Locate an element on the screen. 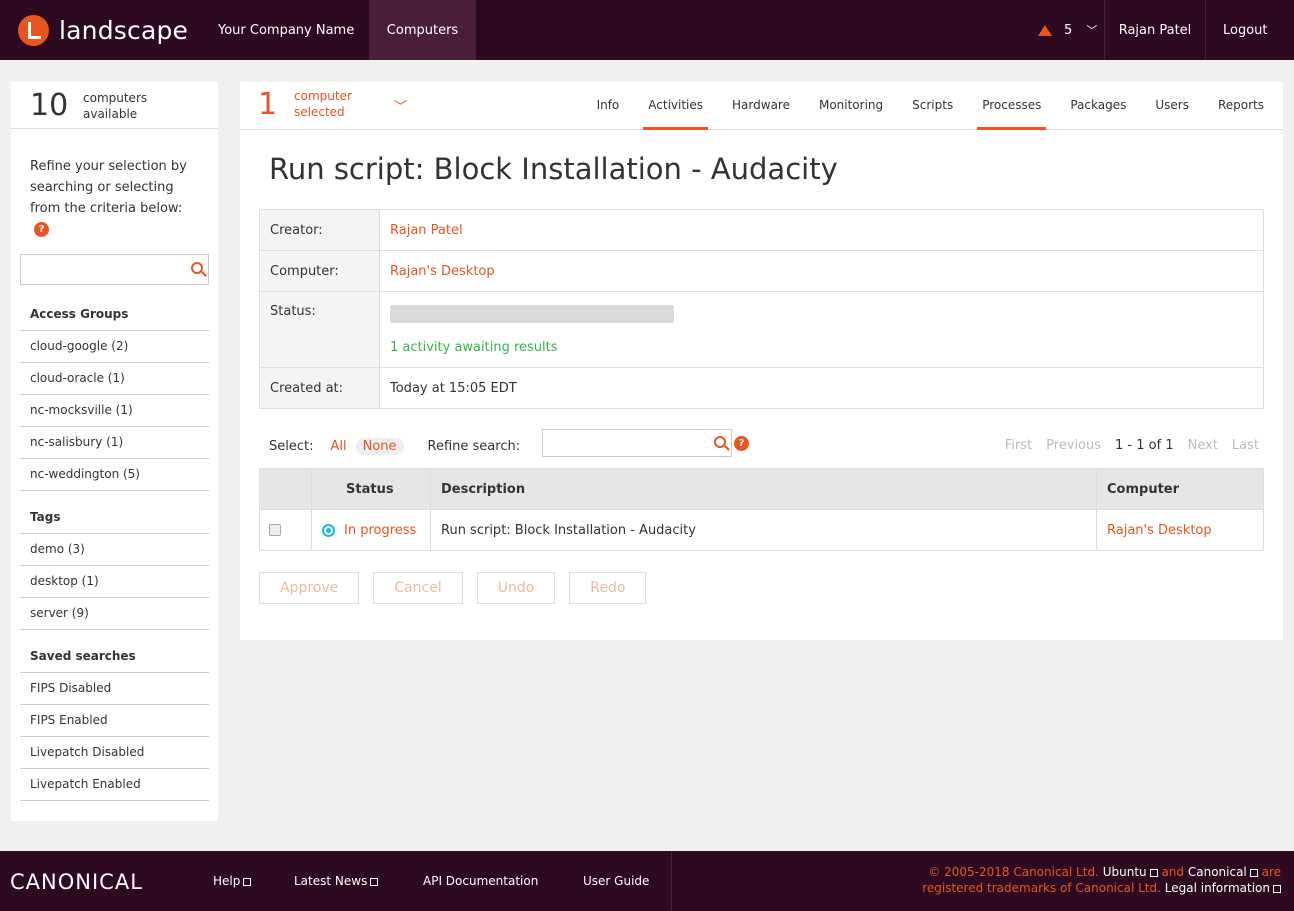 The width and height of the screenshot is (1294, 911). pagination: First Previous 1 - 1 of 1 Next Last is located at coordinates (1132, 445).